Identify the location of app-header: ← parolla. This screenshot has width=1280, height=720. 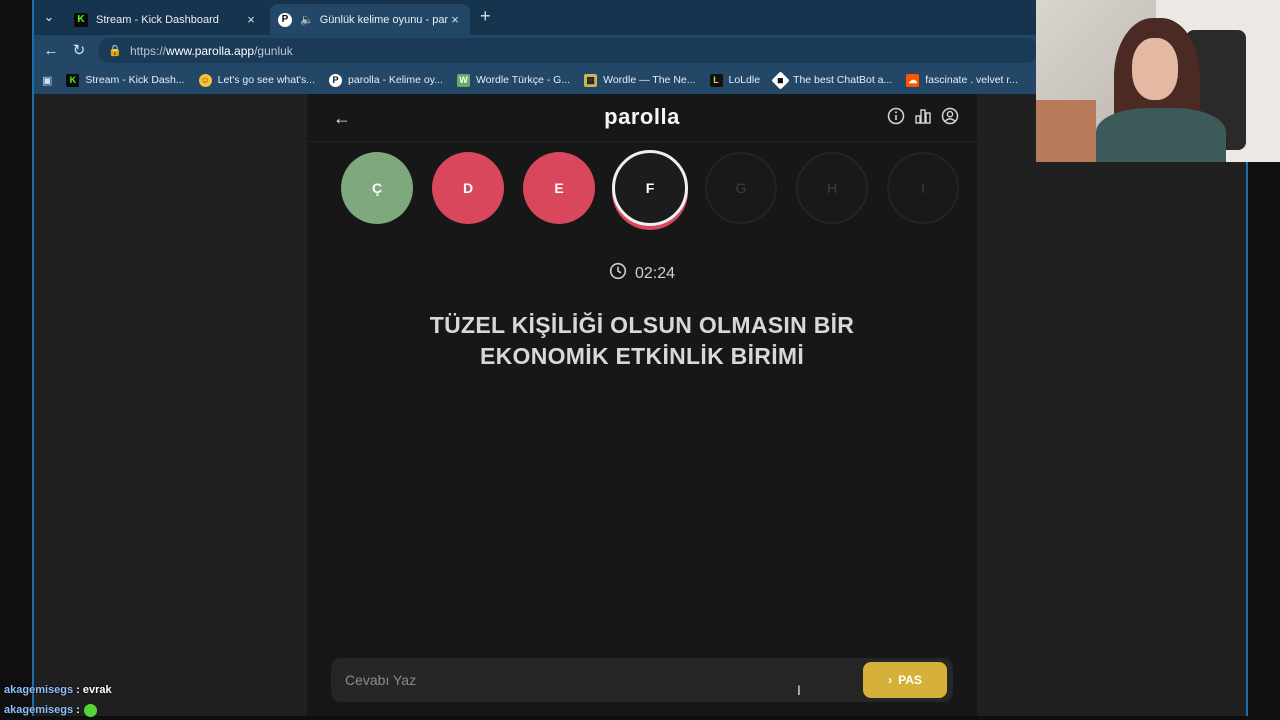
(642, 118).